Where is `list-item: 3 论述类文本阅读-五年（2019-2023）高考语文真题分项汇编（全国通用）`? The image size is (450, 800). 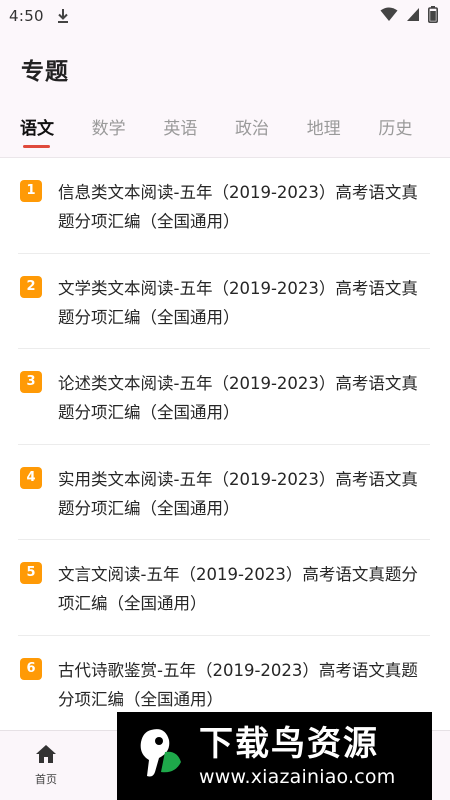 list-item: 3 论述类文本阅读-五年（2019-2023）高考语文真题分项汇编（全国通用） is located at coordinates (224, 397).